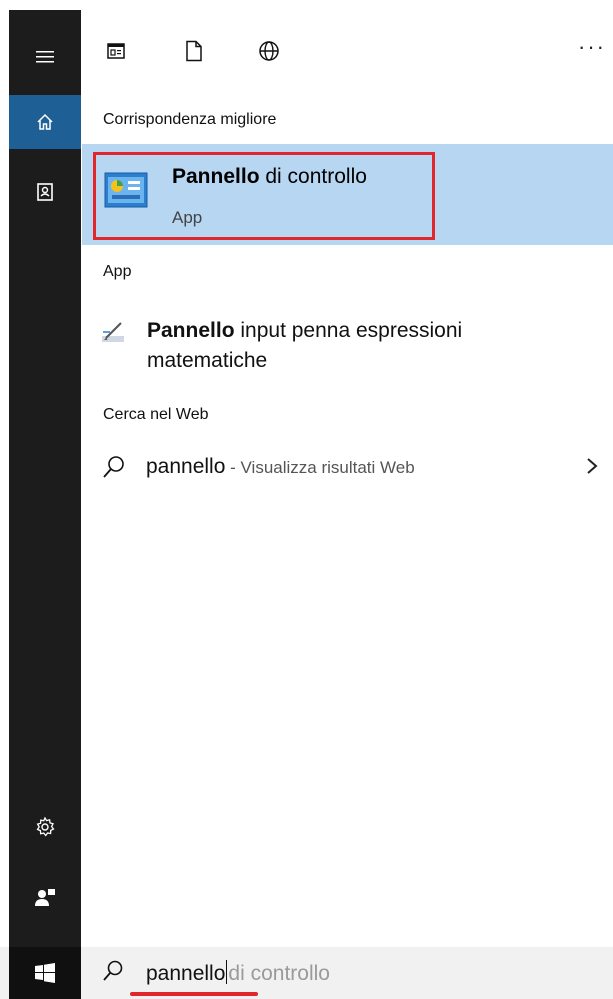 The width and height of the screenshot is (613, 999). I want to click on web-query: pannello, so click(186, 466).